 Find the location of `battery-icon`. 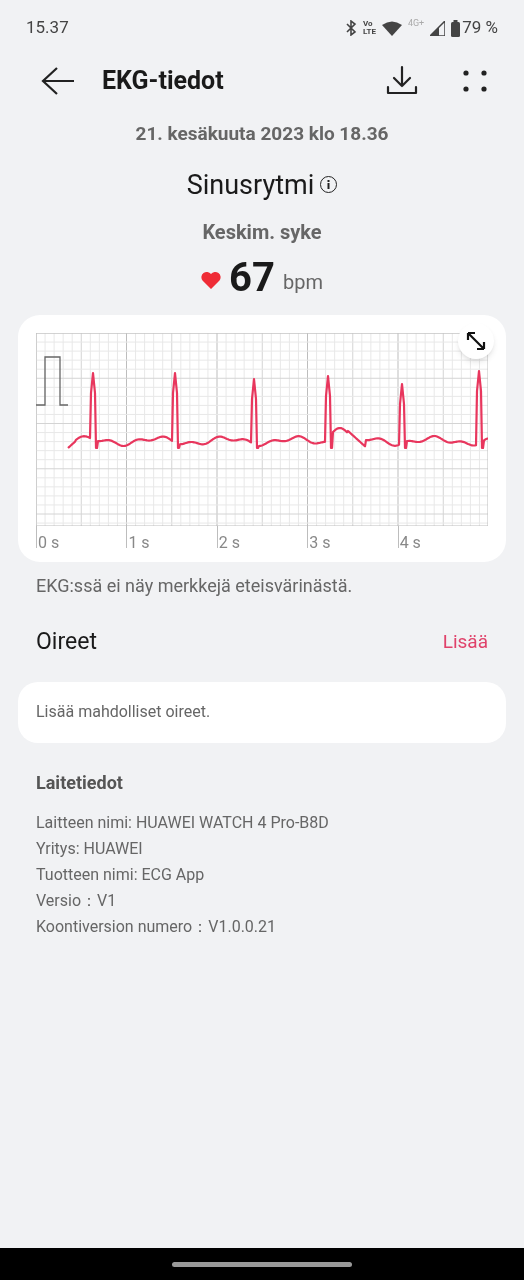

battery-icon is located at coordinates (456, 28).